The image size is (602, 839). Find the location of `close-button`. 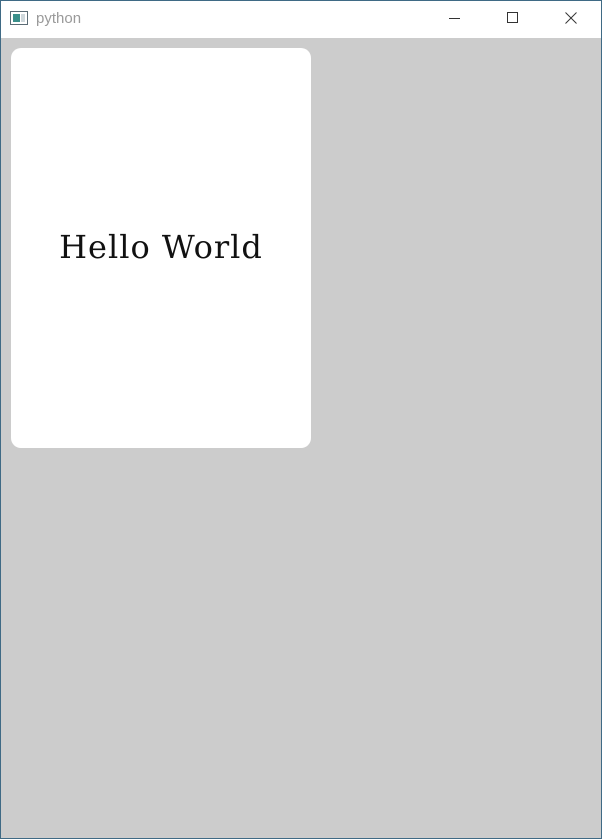

close-button is located at coordinates (571, 19).